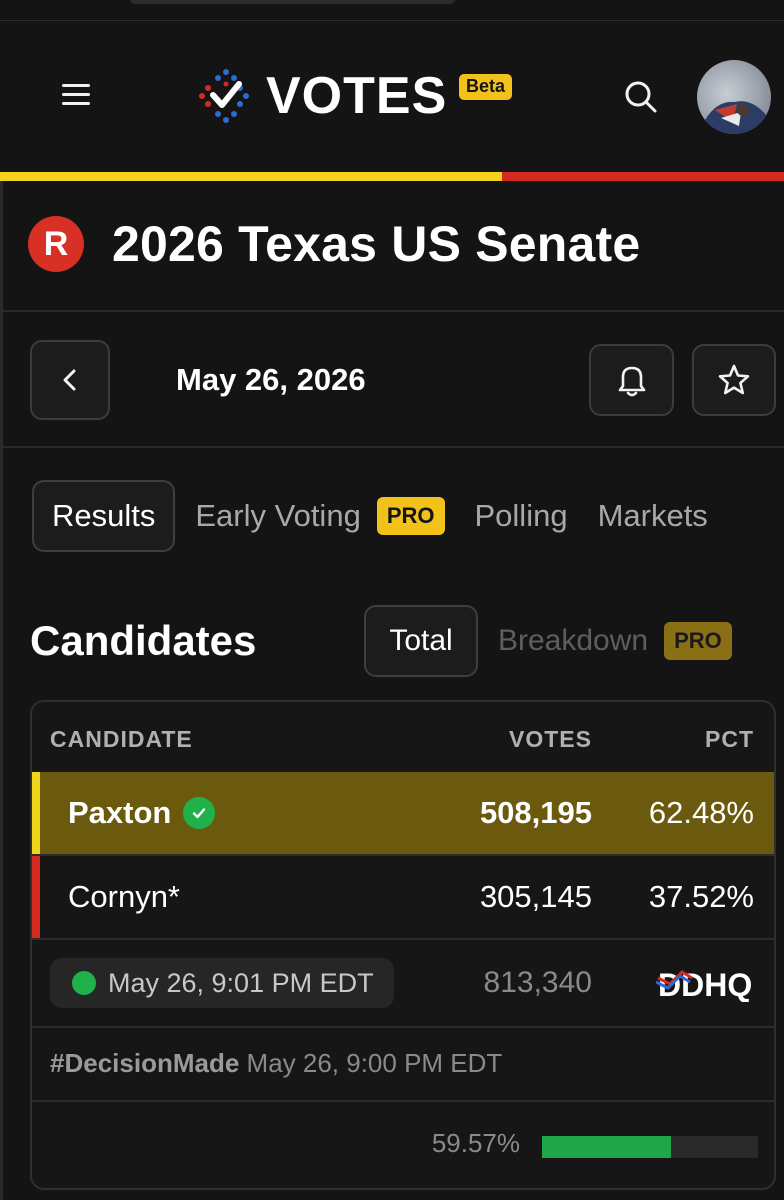 Image resolution: width=784 pixels, height=1200 pixels. What do you see at coordinates (84, 983) in the screenshot?
I see `live-dot-icon` at bounding box center [84, 983].